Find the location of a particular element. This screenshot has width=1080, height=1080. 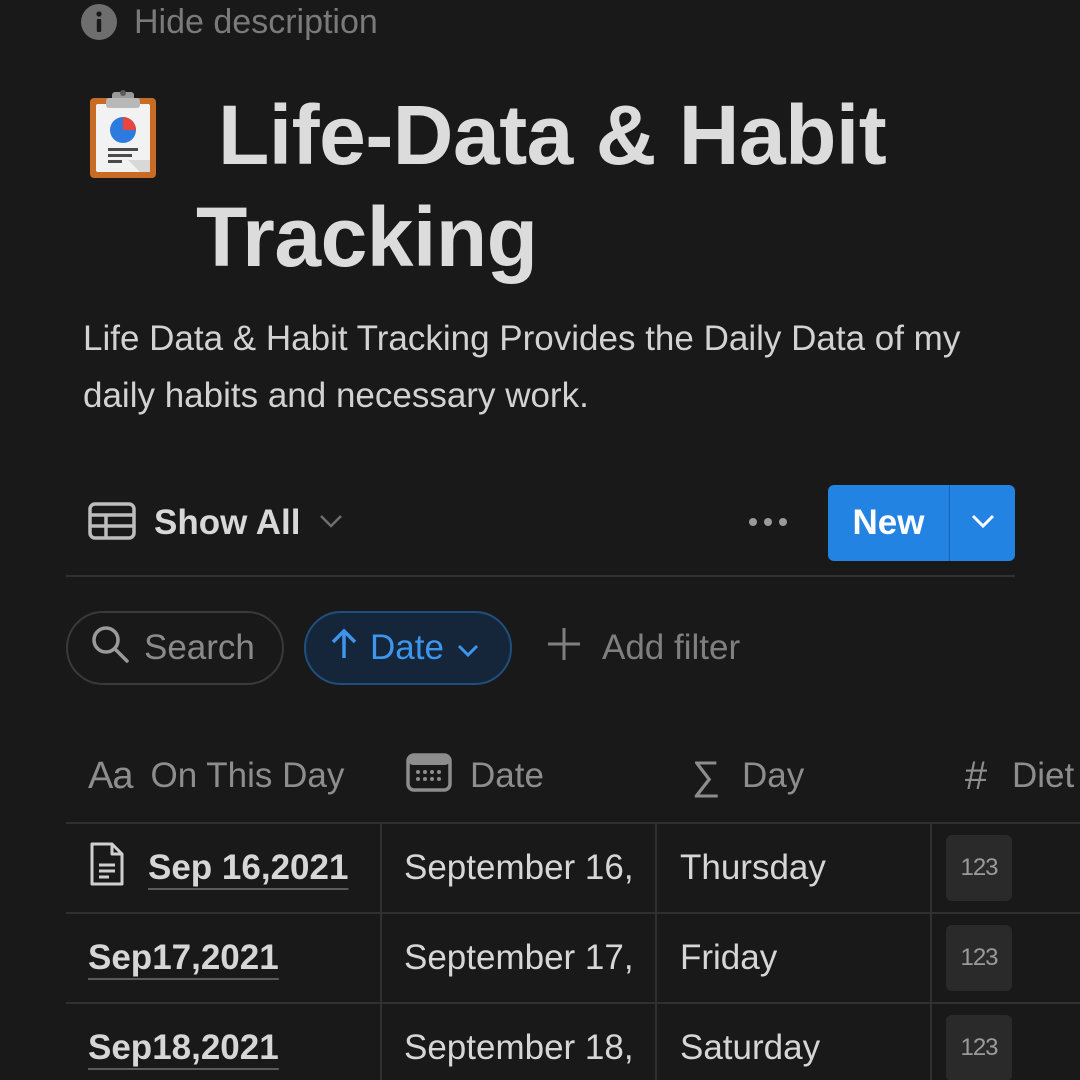

calendar-icon is located at coordinates (429, 776).